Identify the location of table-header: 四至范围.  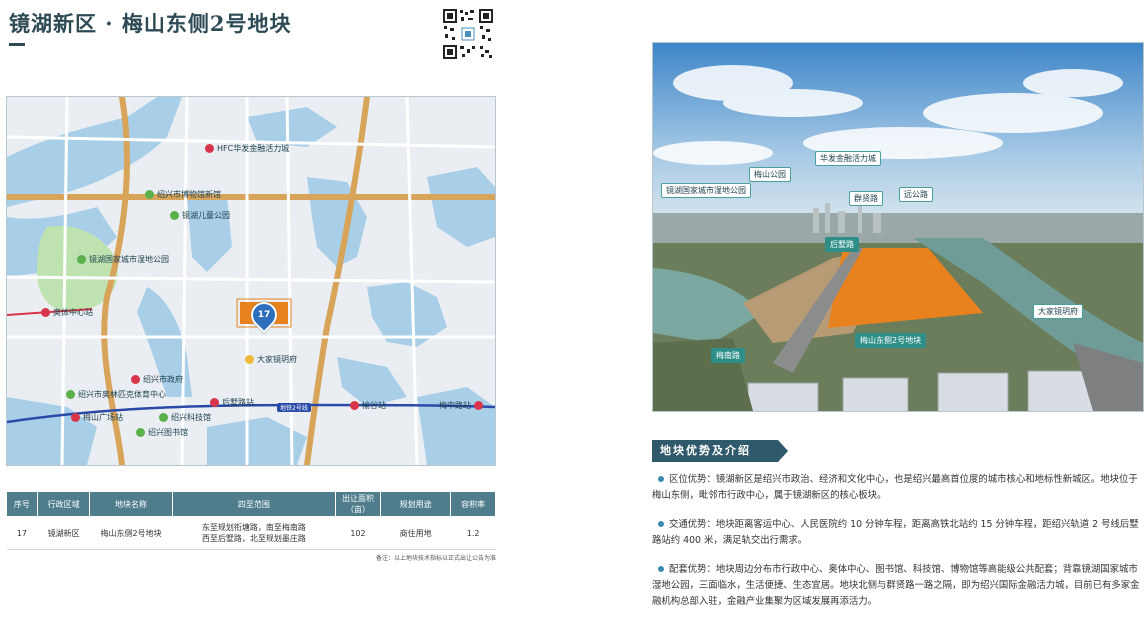
(254, 504).